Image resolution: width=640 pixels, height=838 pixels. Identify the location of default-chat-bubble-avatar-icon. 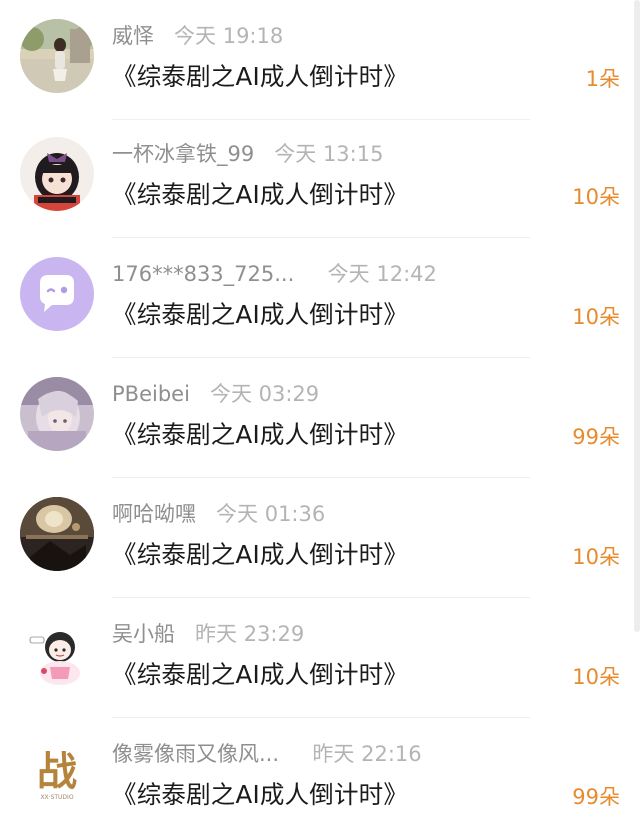
(57, 294).